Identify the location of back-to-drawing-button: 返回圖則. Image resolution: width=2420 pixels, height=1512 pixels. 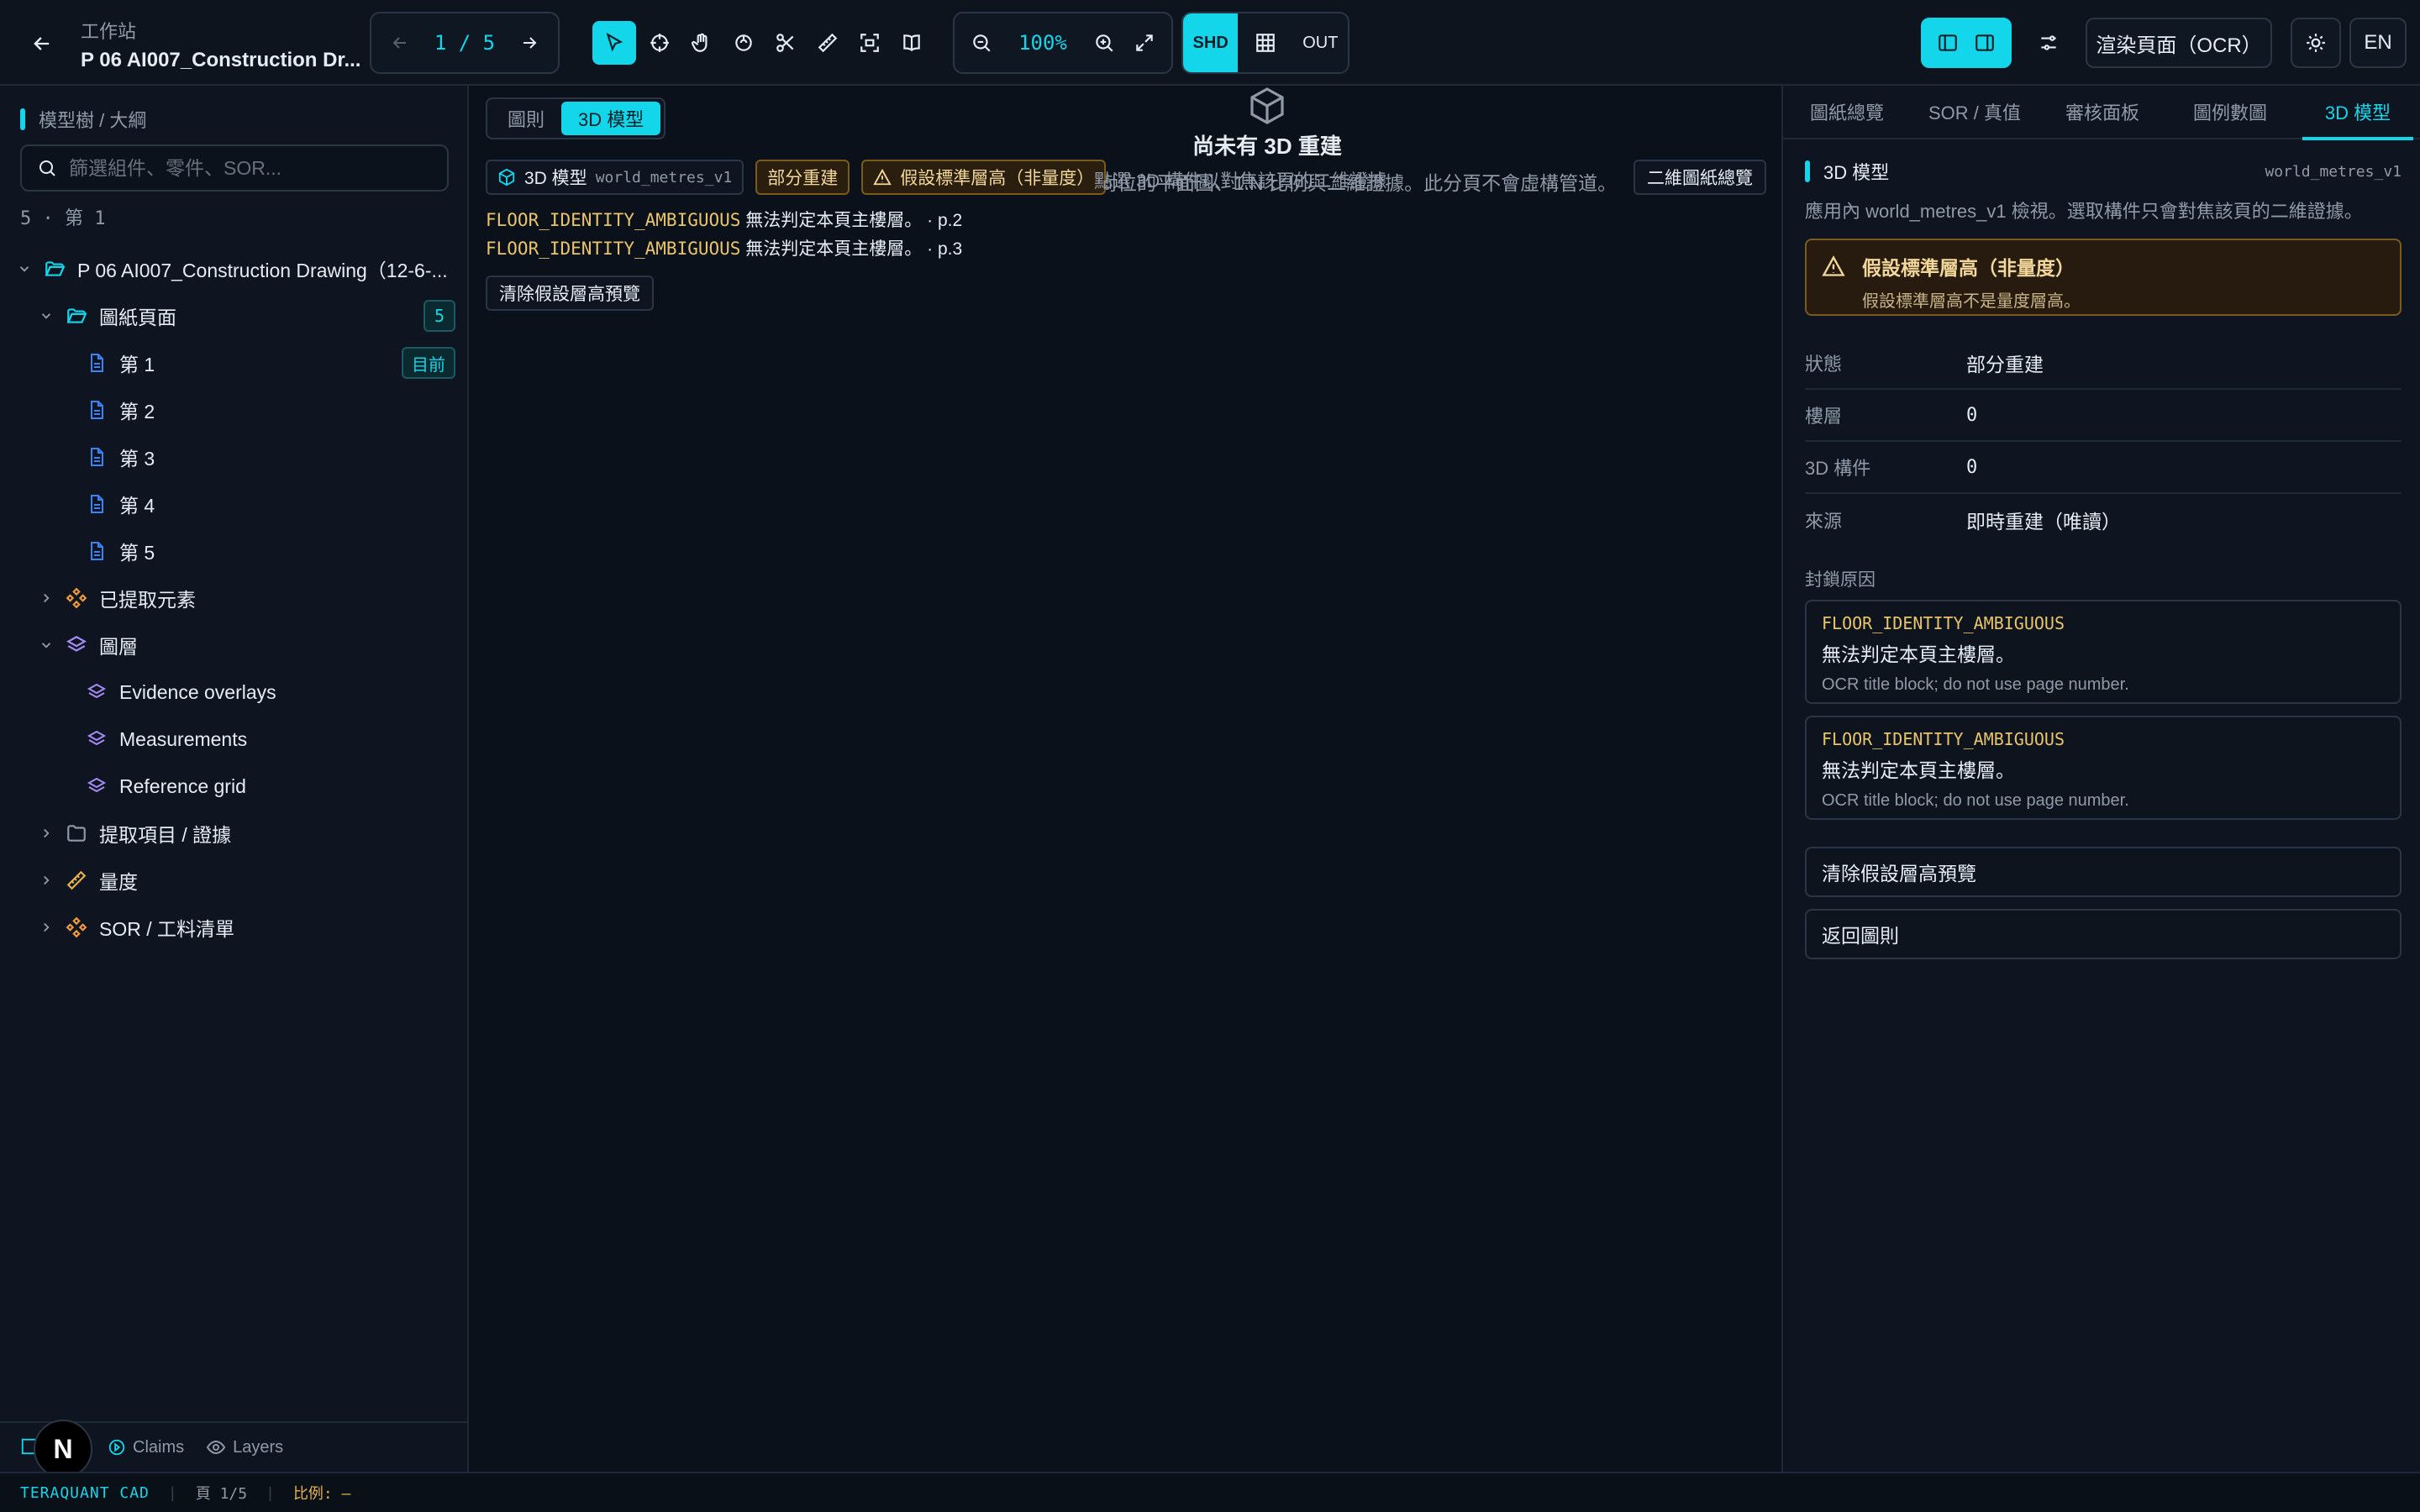
(2103, 934).